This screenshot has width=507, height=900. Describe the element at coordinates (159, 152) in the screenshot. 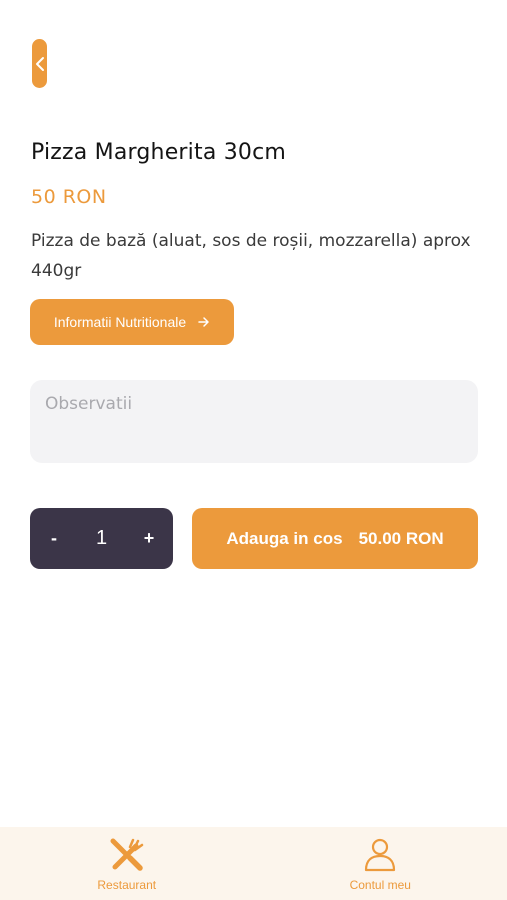

I see `product-title: Pizza Margherita 30cm` at that location.